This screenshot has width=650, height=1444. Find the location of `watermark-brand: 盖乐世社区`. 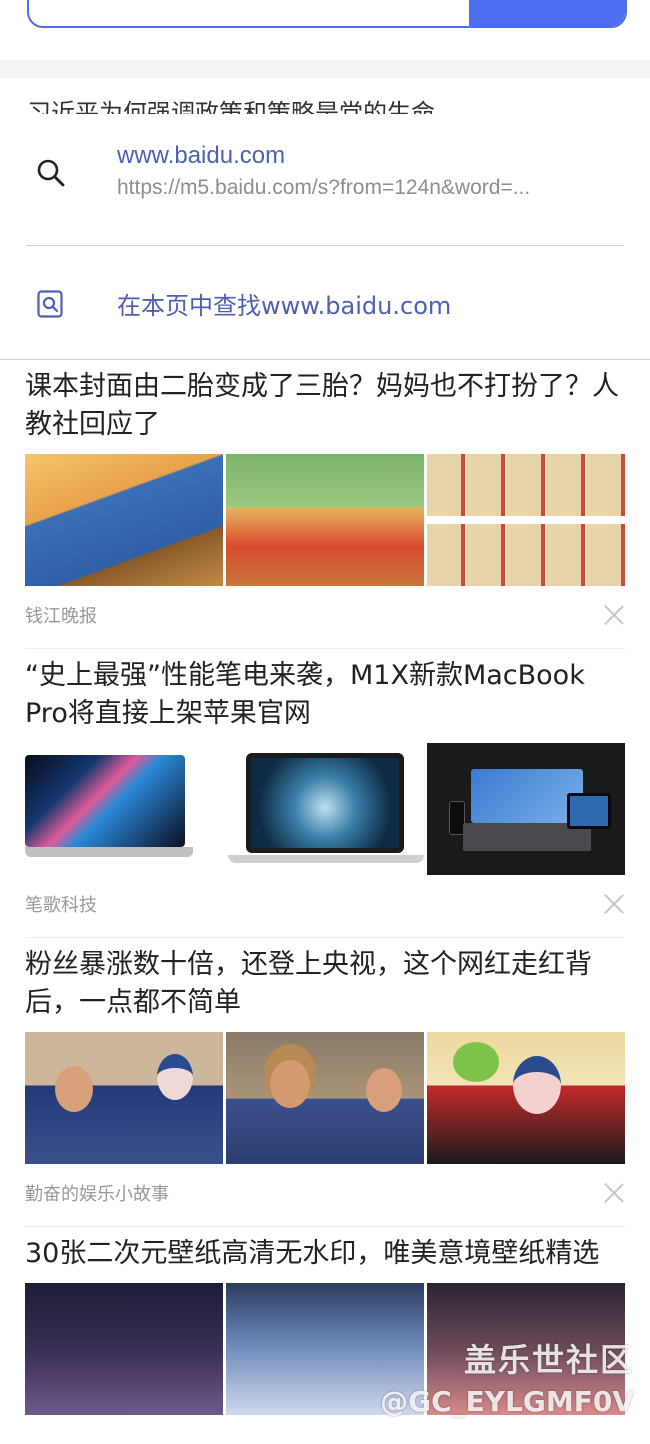

watermark-brand: 盖乐世社区 is located at coordinates (548, 1360).